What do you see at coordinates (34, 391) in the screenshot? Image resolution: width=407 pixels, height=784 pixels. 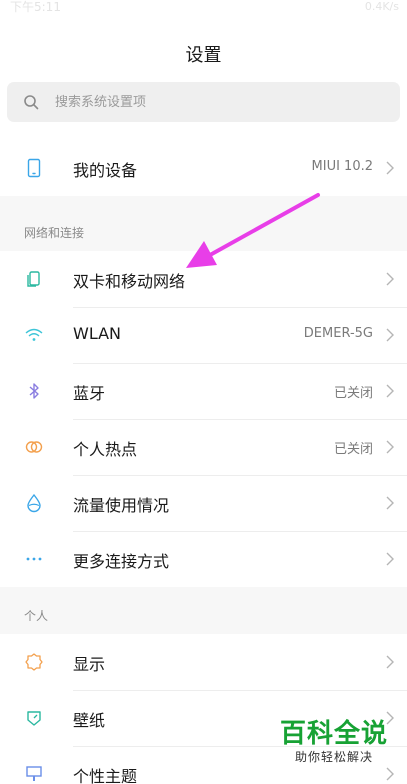 I see `bluetooth-icon` at bounding box center [34, 391].